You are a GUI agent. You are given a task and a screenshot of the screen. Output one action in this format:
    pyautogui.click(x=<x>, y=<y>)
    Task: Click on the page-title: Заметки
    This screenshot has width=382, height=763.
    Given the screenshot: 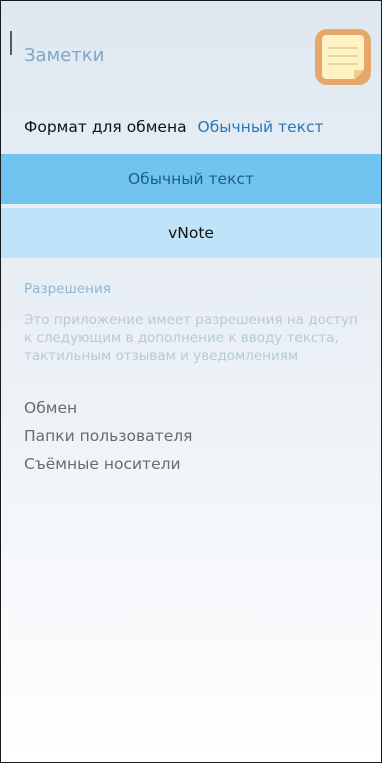 What is the action you would take?
    pyautogui.click(x=64, y=55)
    